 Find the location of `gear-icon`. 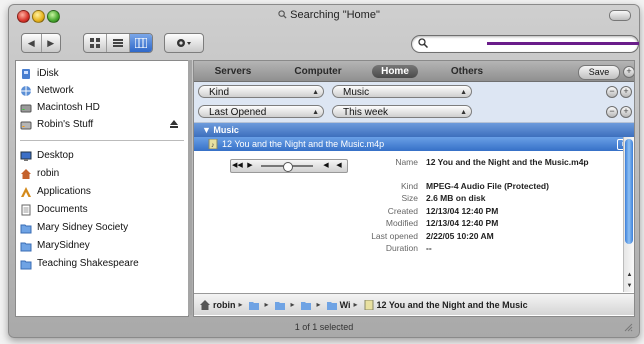

gear-icon is located at coordinates (184, 43).